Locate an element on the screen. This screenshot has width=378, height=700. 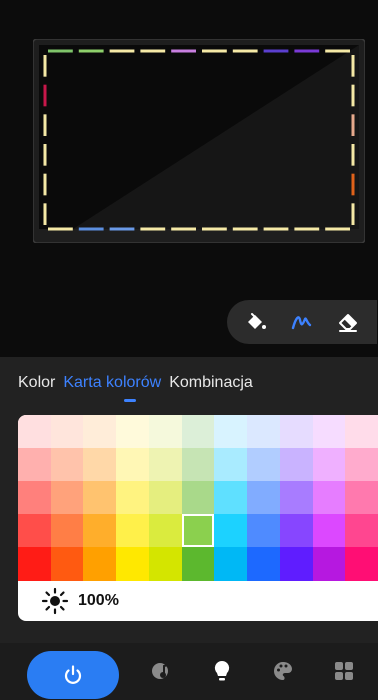
lighting-button is located at coordinates (222, 671).